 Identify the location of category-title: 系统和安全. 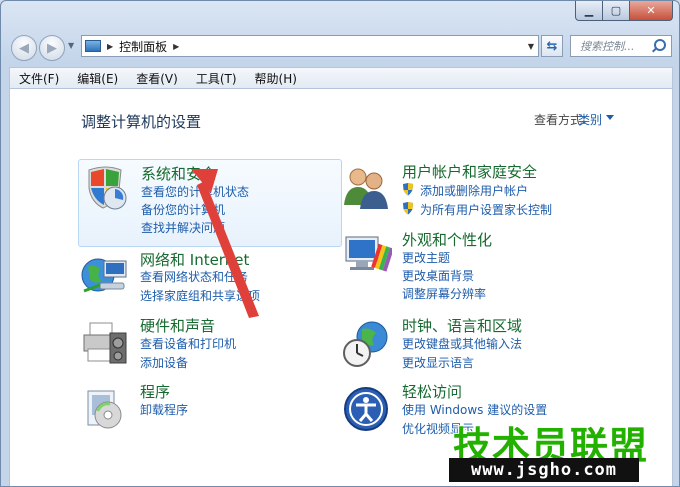
(178, 173).